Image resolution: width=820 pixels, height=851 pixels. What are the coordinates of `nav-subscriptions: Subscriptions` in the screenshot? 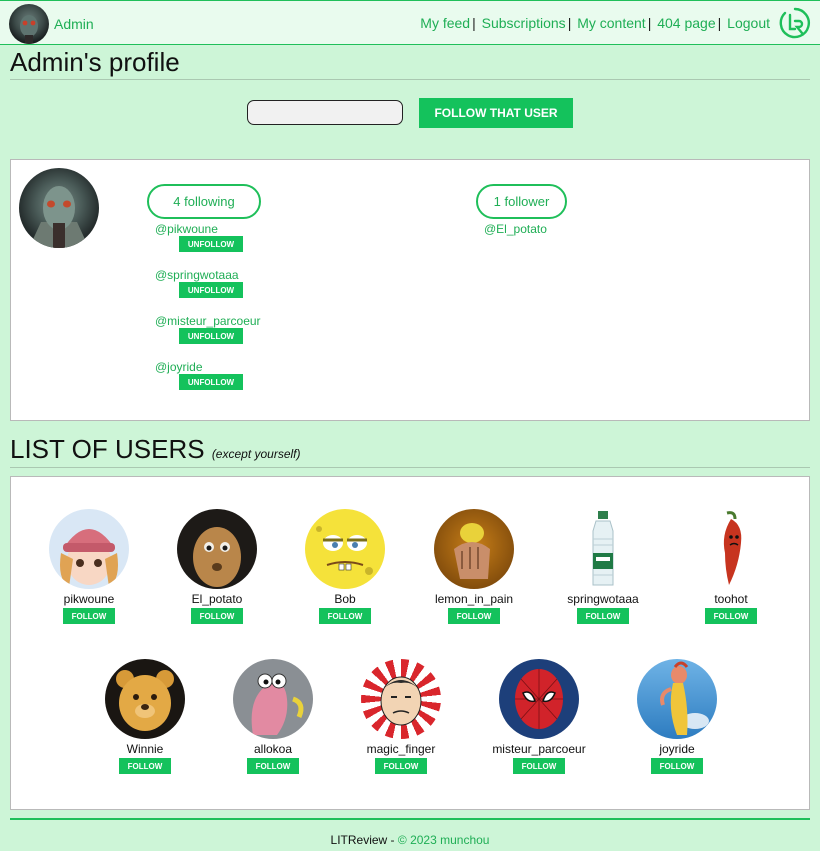 It's located at (524, 23).